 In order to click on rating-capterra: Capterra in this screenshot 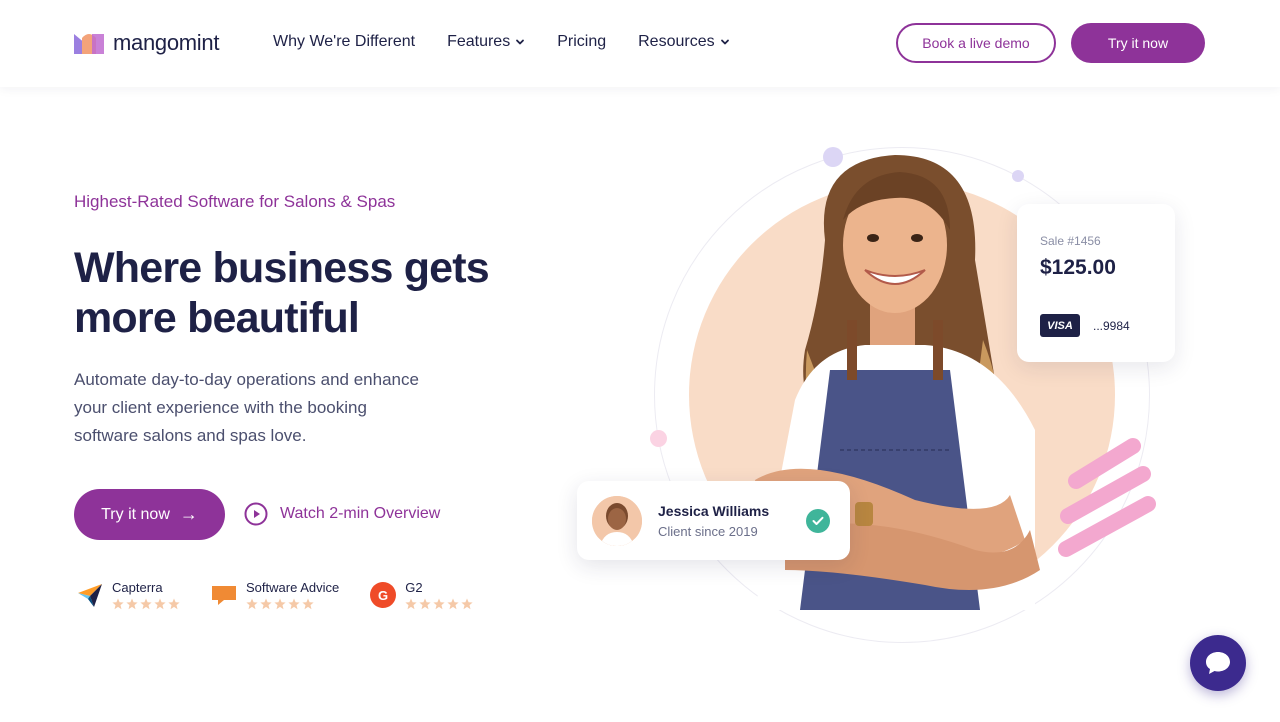, I will do `click(128, 595)`.